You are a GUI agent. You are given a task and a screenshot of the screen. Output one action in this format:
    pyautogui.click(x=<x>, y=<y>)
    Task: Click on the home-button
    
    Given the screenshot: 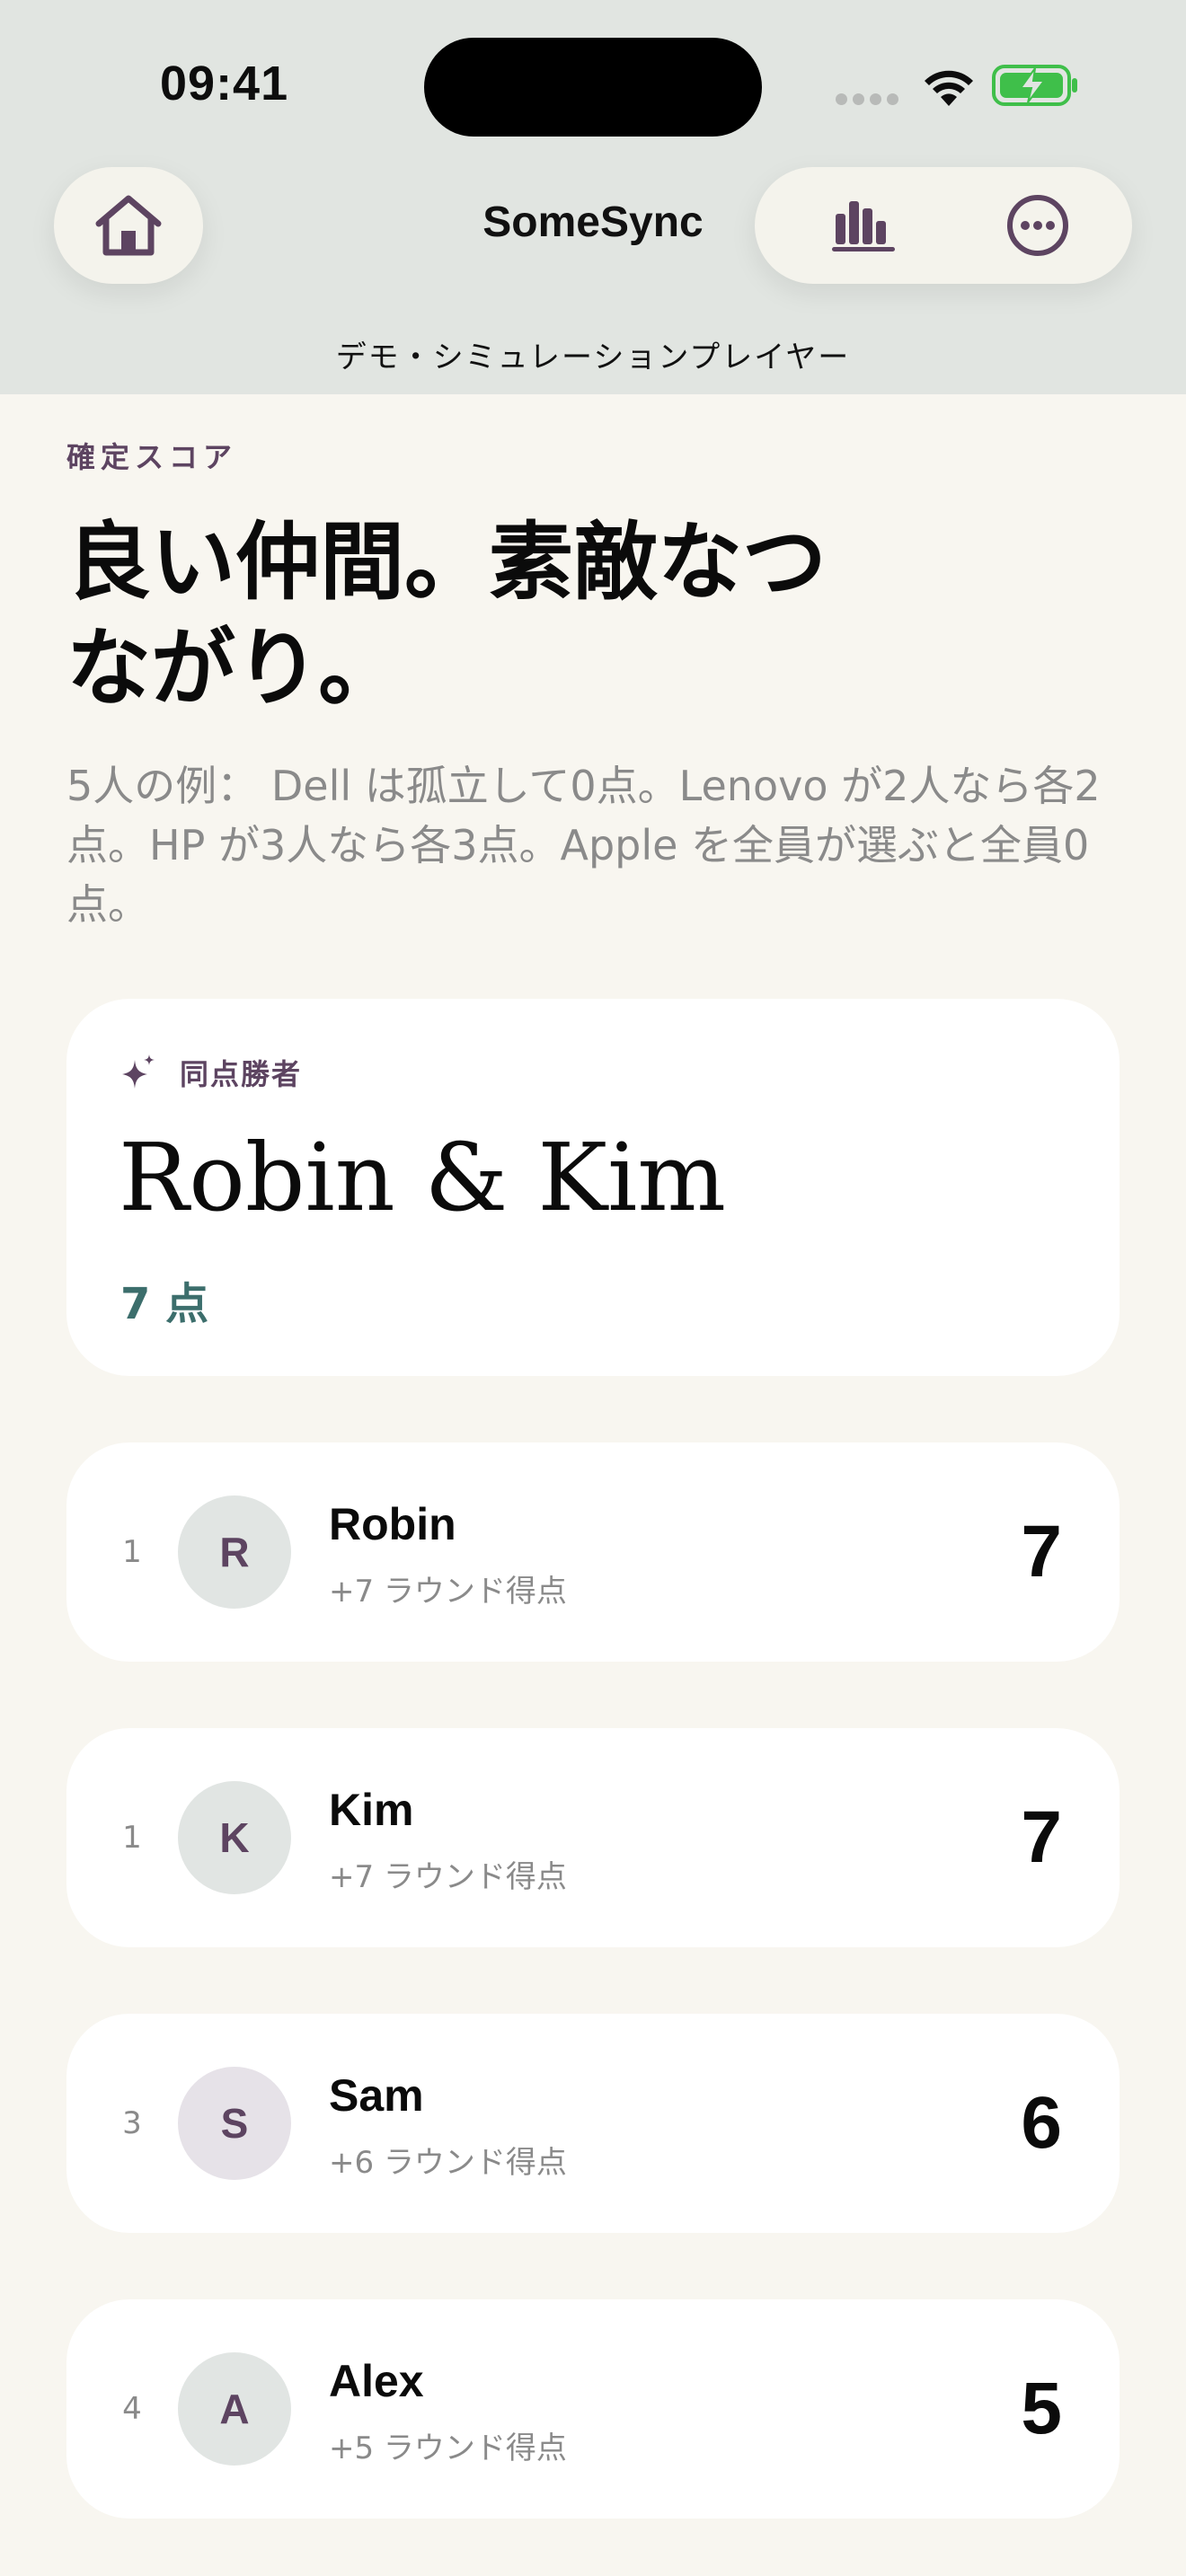 What is the action you would take?
    pyautogui.click(x=128, y=225)
    